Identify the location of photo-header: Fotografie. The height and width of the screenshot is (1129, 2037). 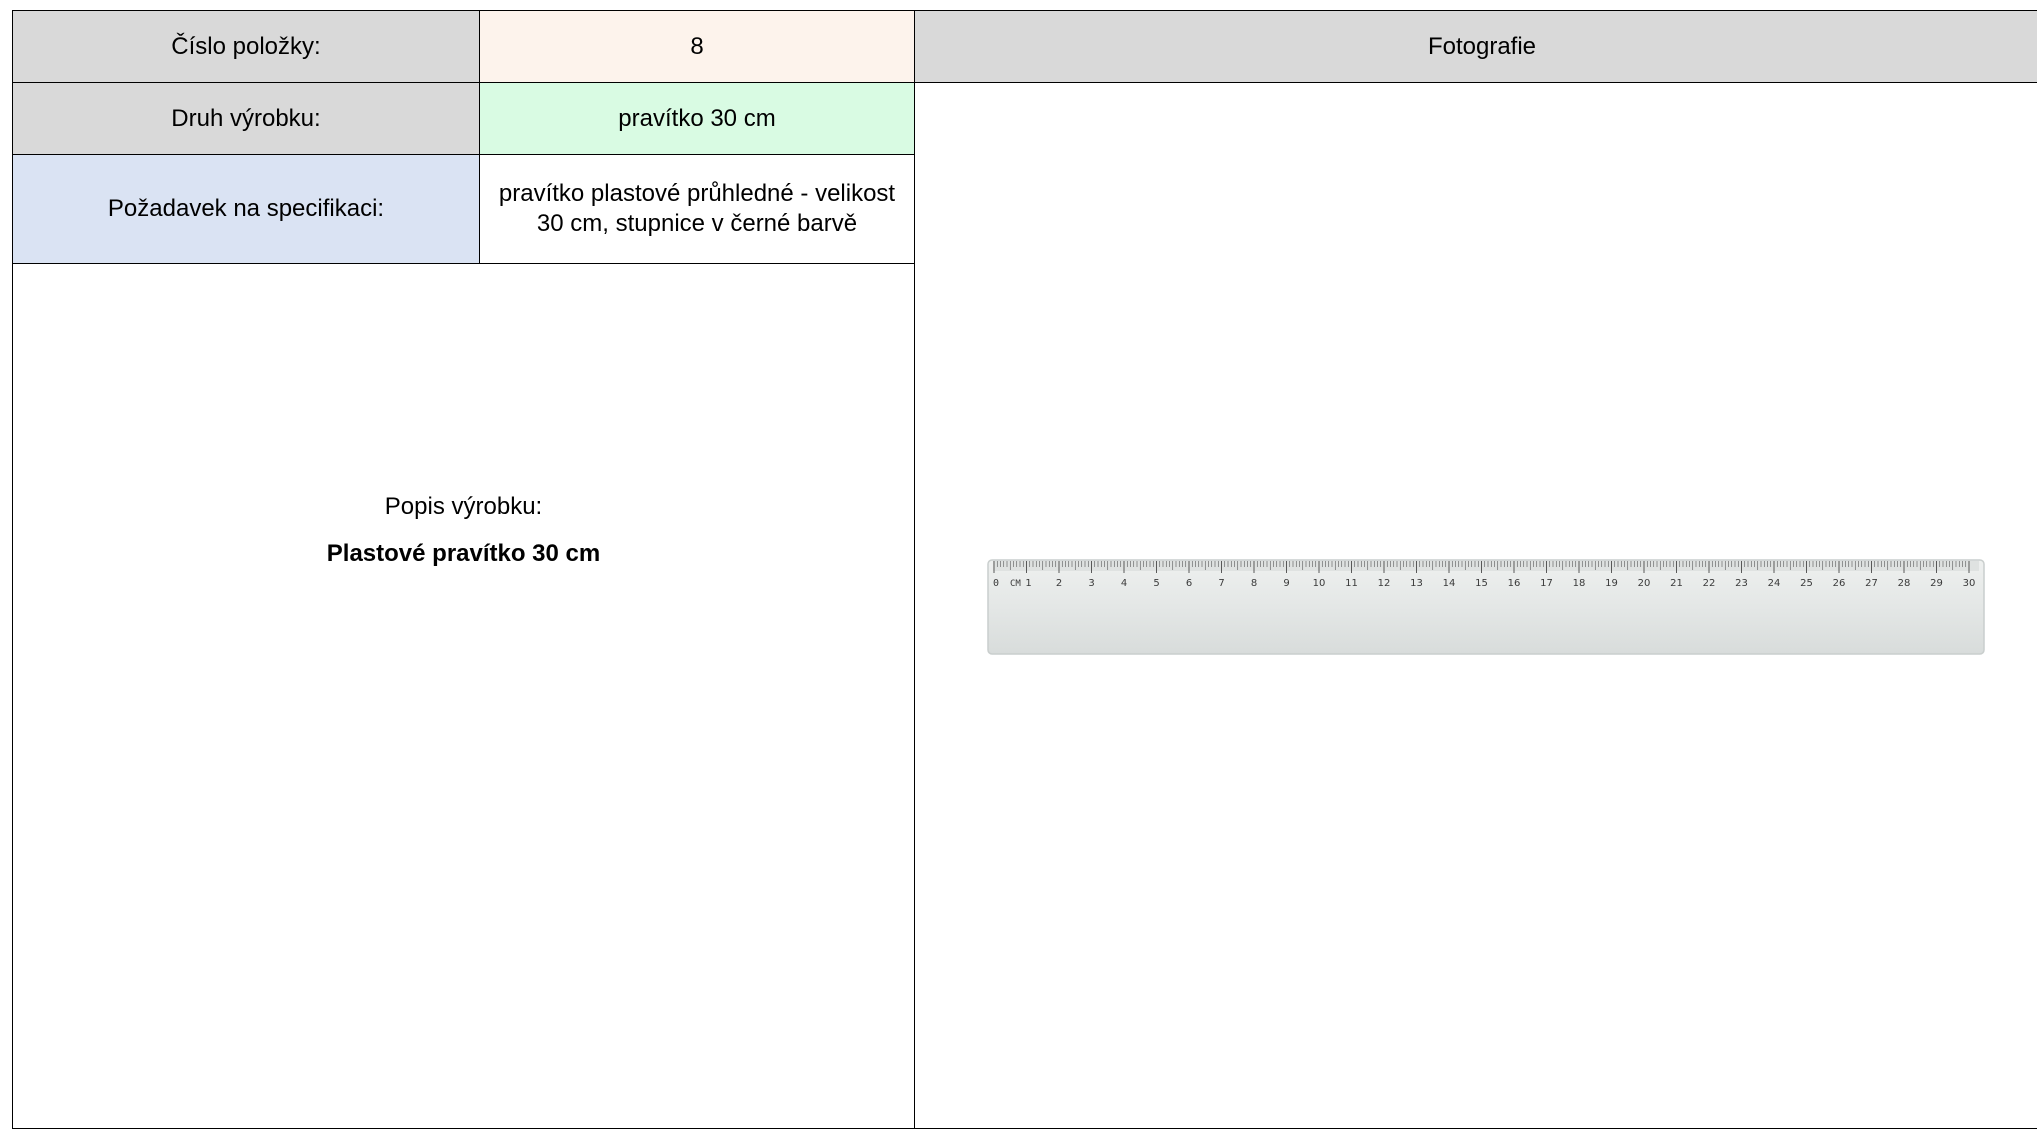
(1476, 47).